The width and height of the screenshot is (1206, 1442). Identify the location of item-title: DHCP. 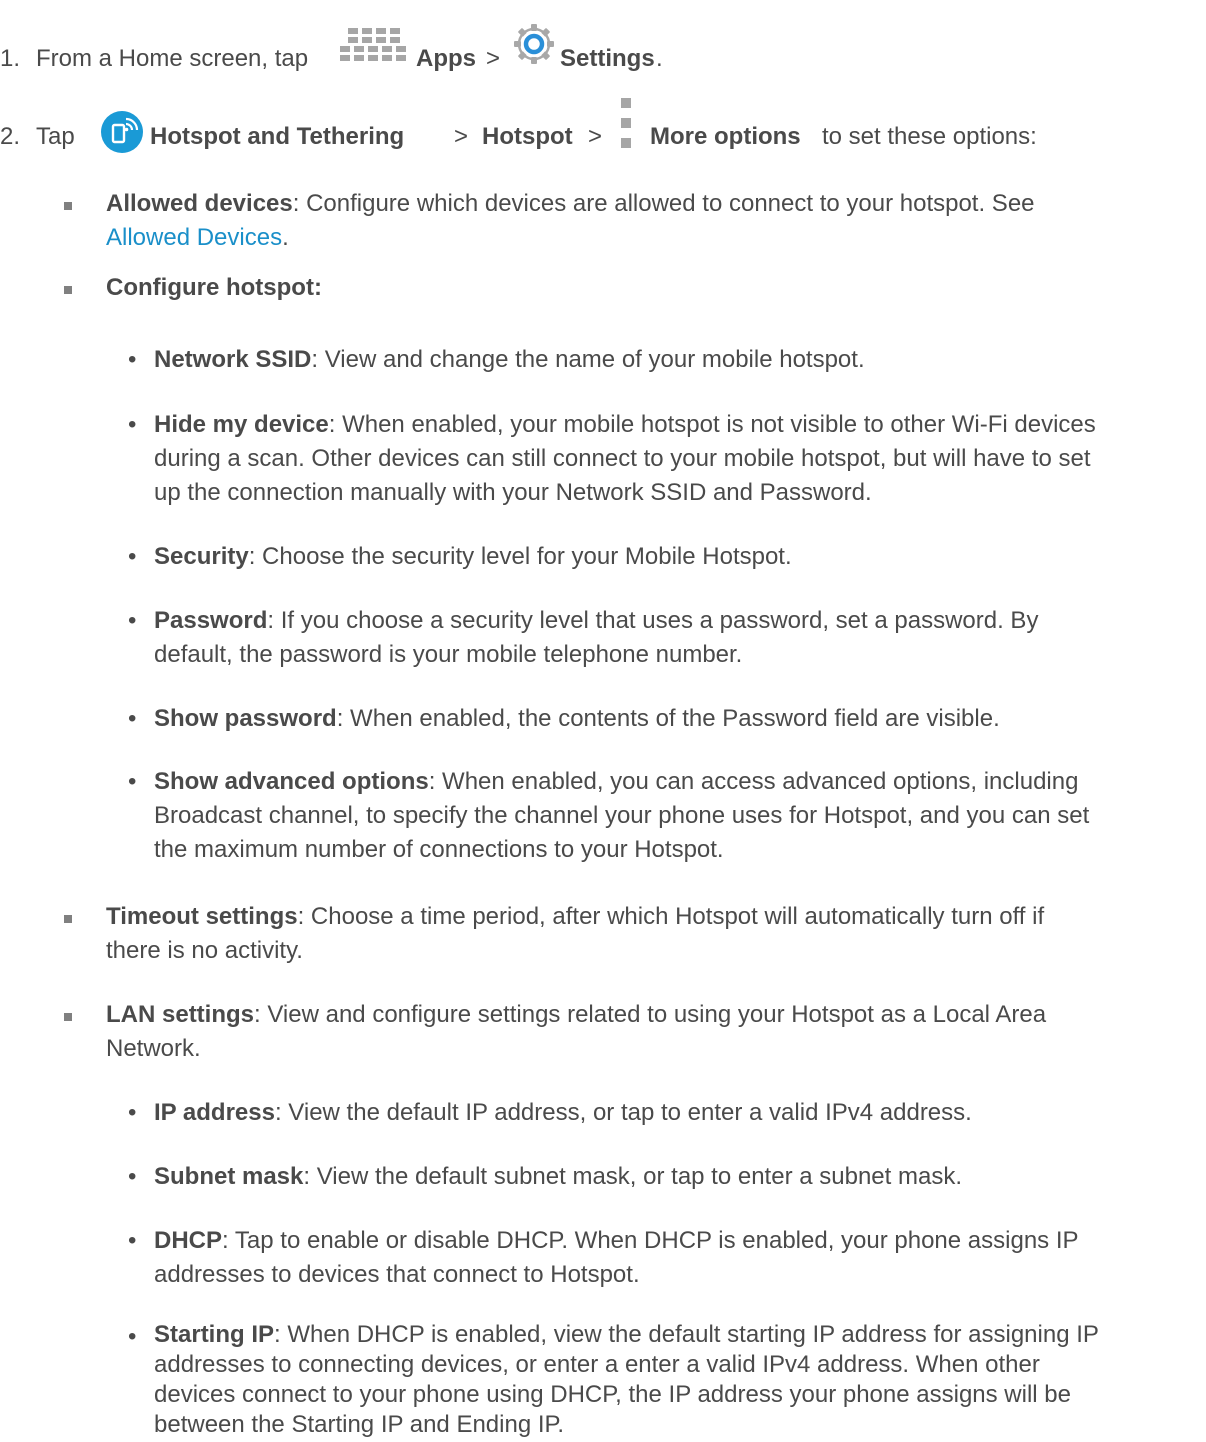
(188, 1240).